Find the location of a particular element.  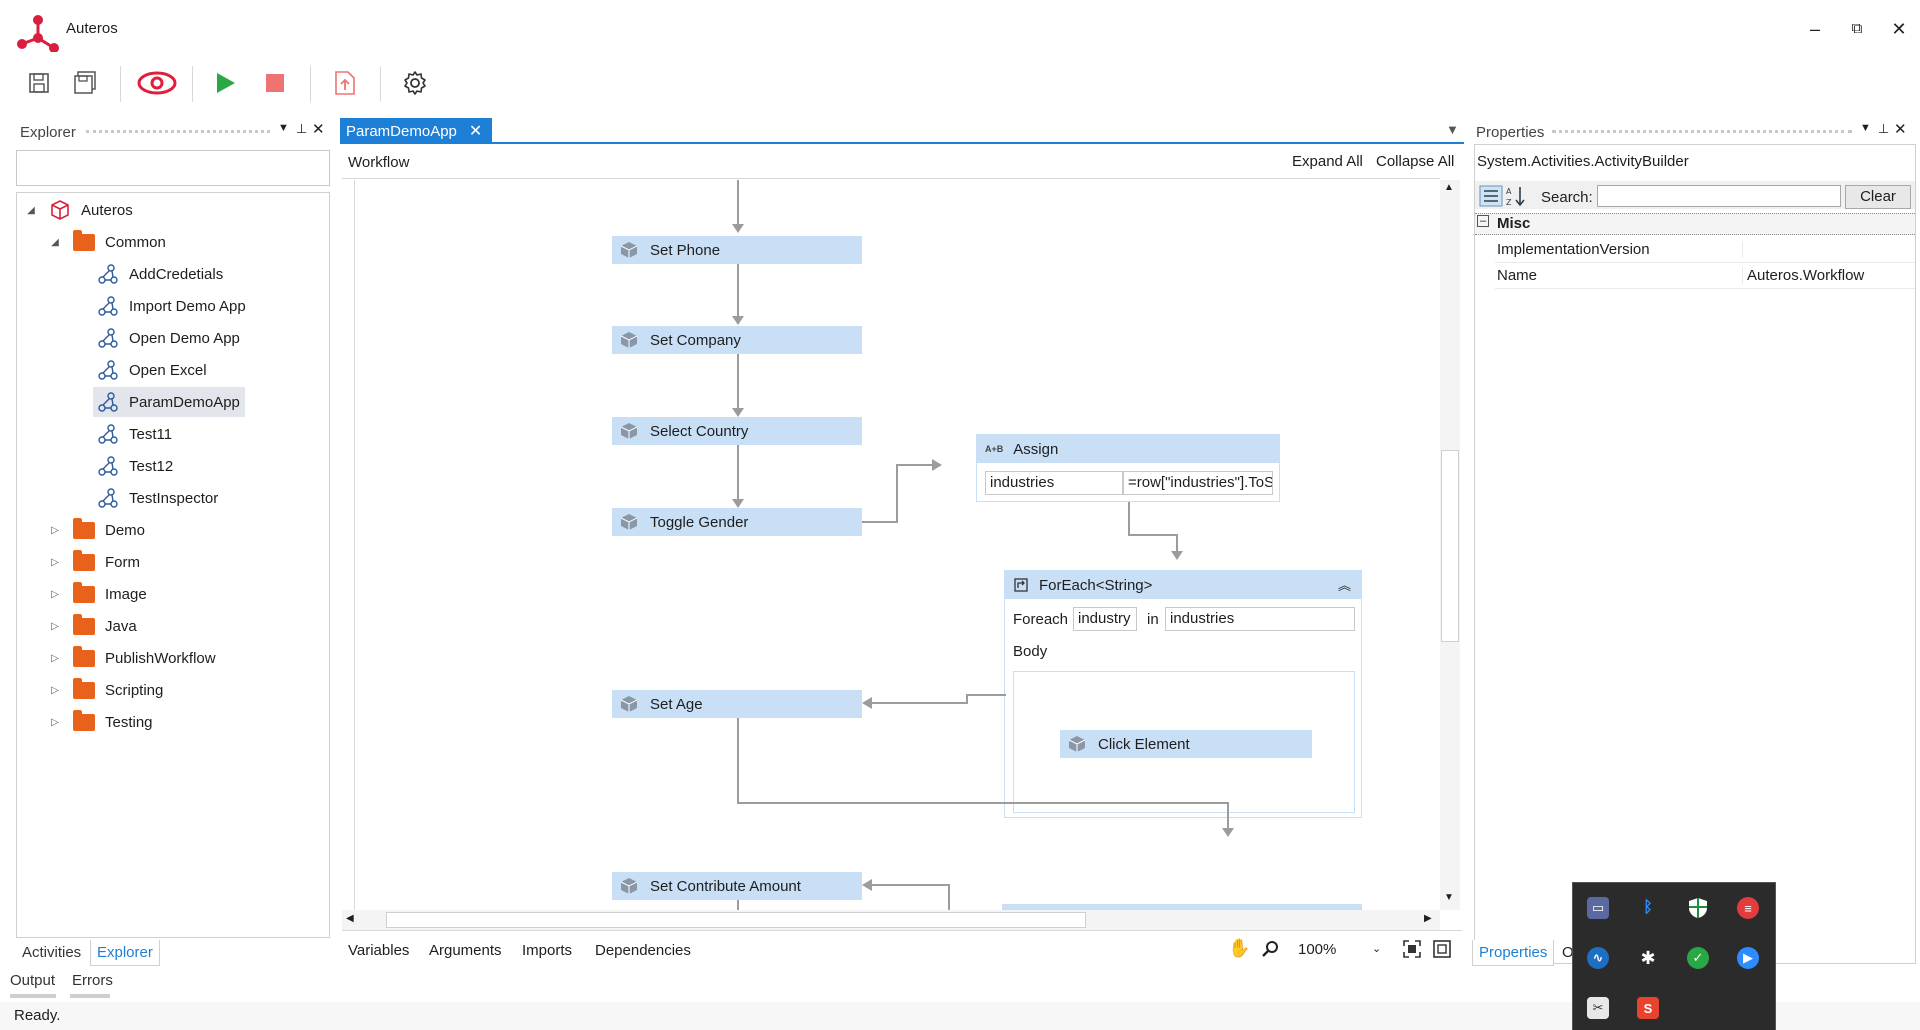

properties-dropdown-icon: ▼ is located at coordinates (1865, 128).